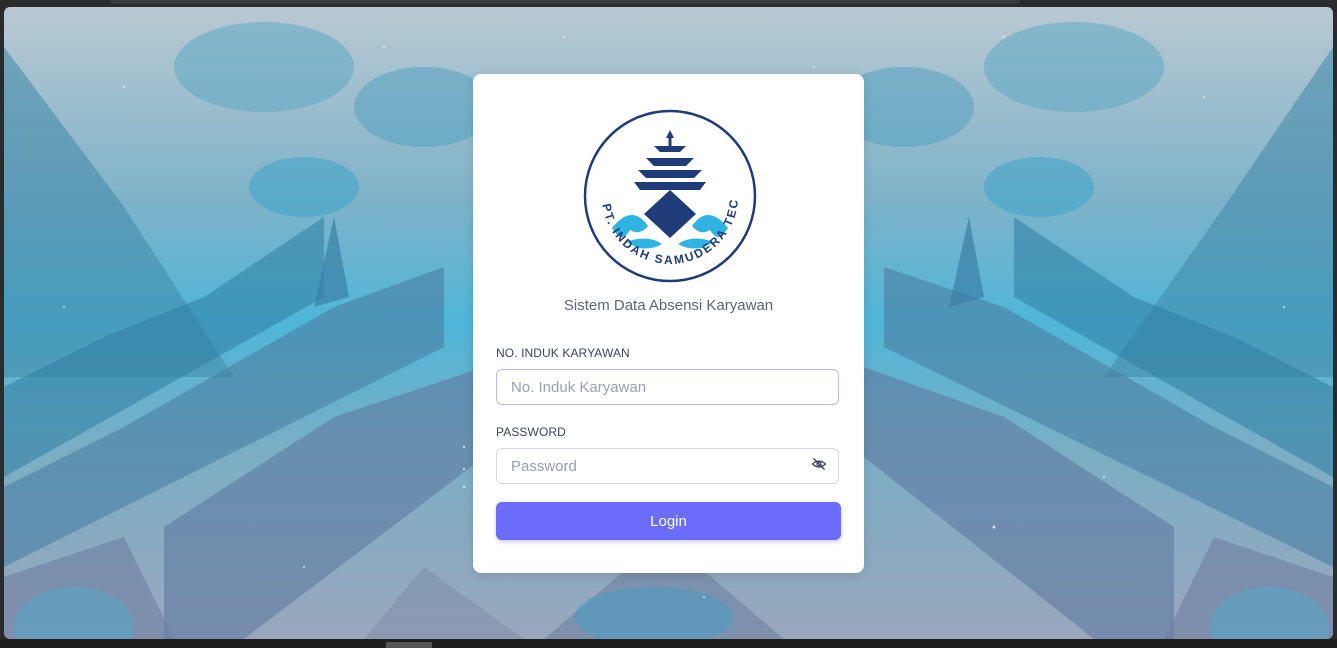  Describe the element at coordinates (667, 466) in the screenshot. I see `password-input` at that location.